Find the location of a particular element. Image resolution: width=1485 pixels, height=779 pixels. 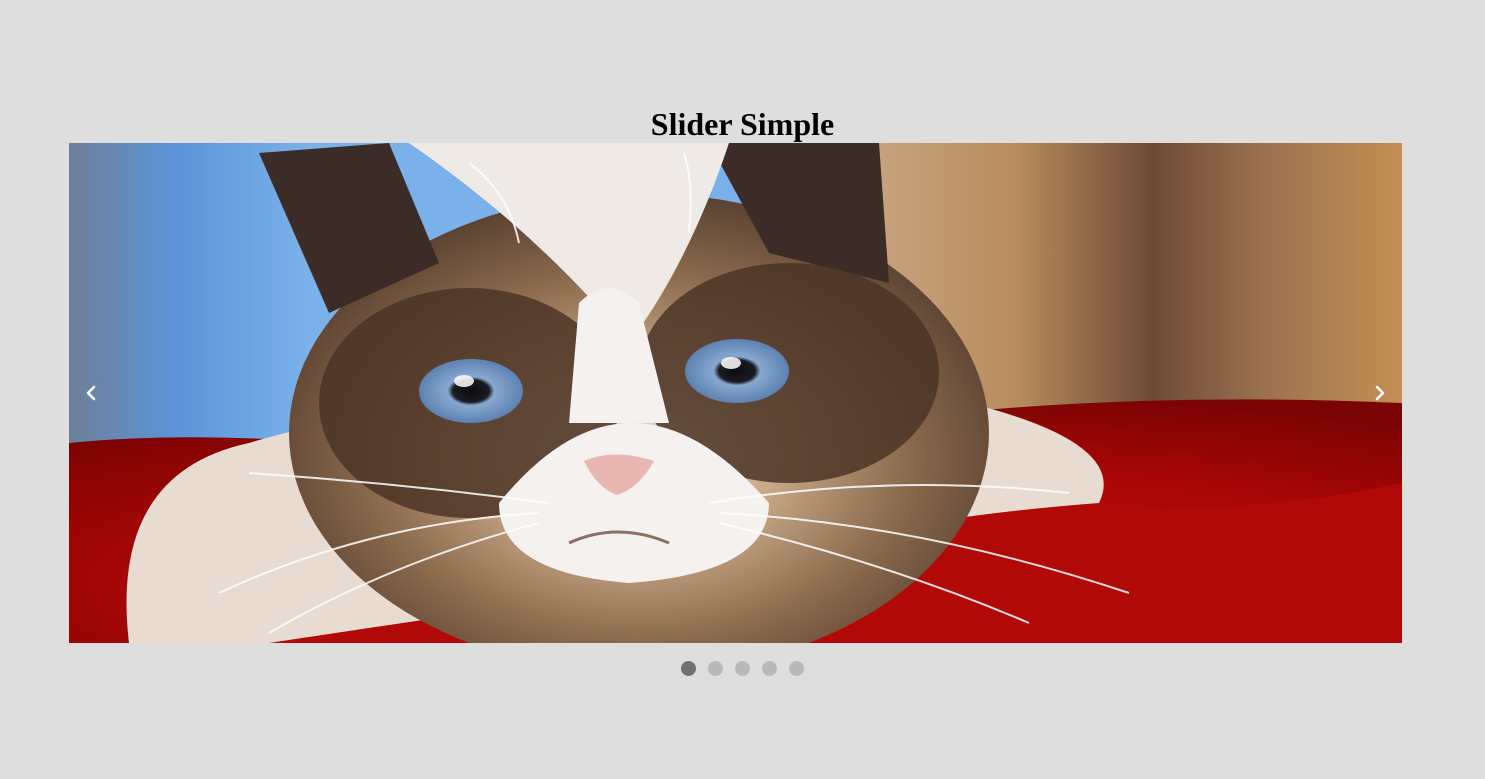

chevron-left-icon is located at coordinates (91, 393).